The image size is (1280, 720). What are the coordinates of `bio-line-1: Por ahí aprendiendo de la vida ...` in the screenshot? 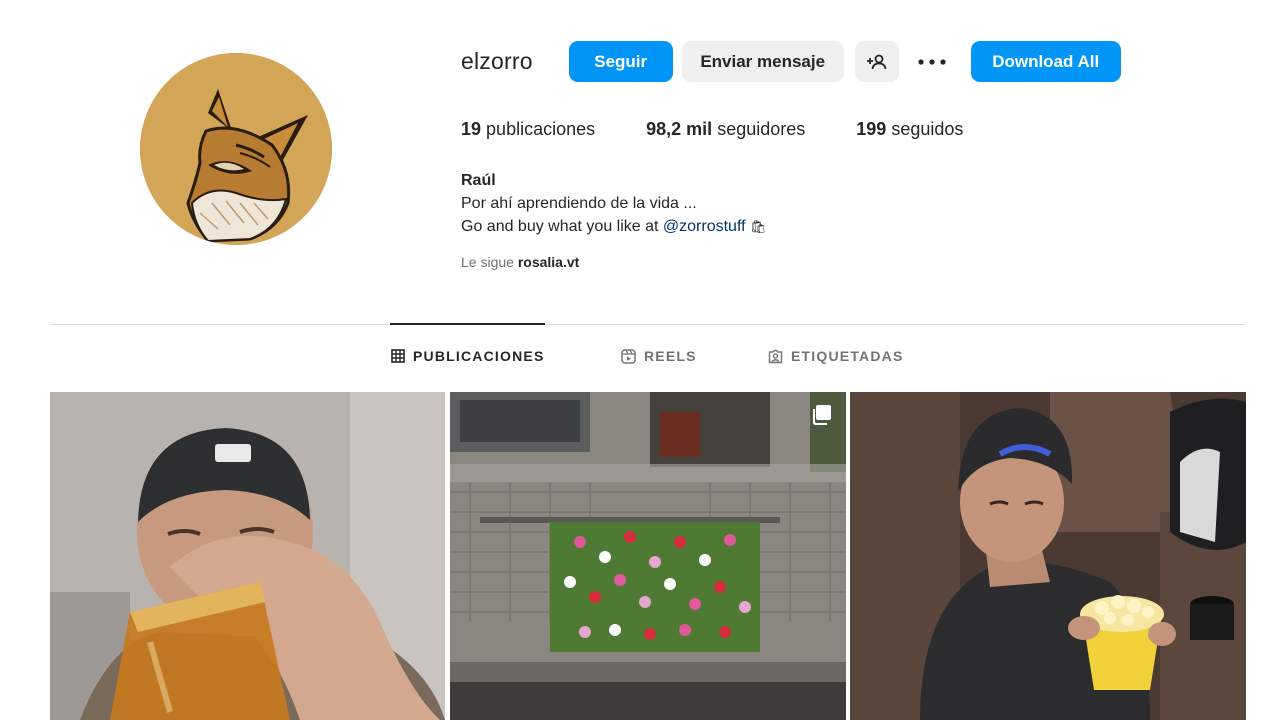 It's located at (579, 203).